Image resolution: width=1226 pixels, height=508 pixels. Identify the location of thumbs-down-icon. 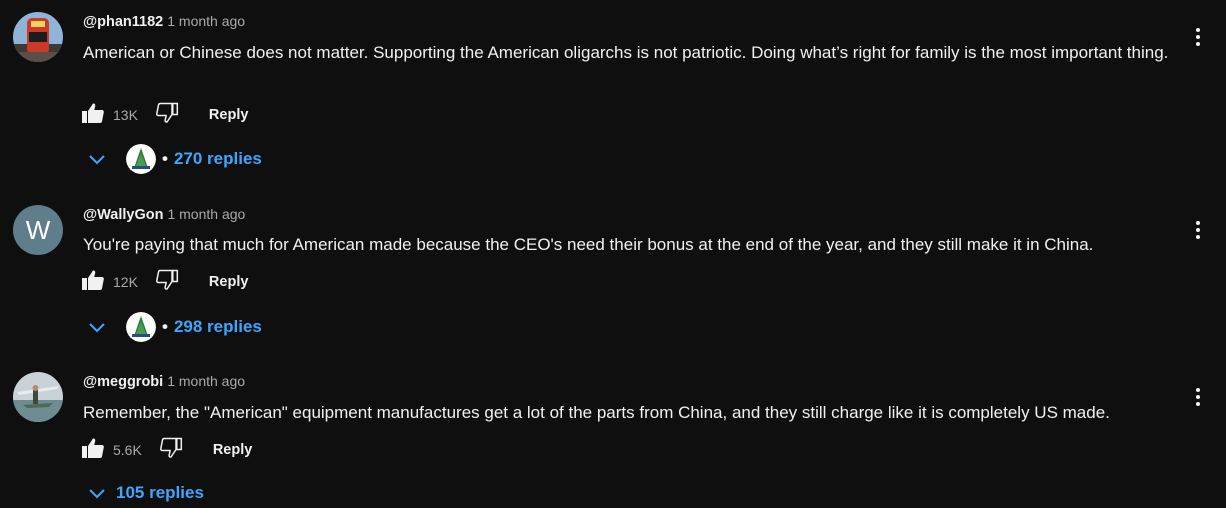
(171, 450).